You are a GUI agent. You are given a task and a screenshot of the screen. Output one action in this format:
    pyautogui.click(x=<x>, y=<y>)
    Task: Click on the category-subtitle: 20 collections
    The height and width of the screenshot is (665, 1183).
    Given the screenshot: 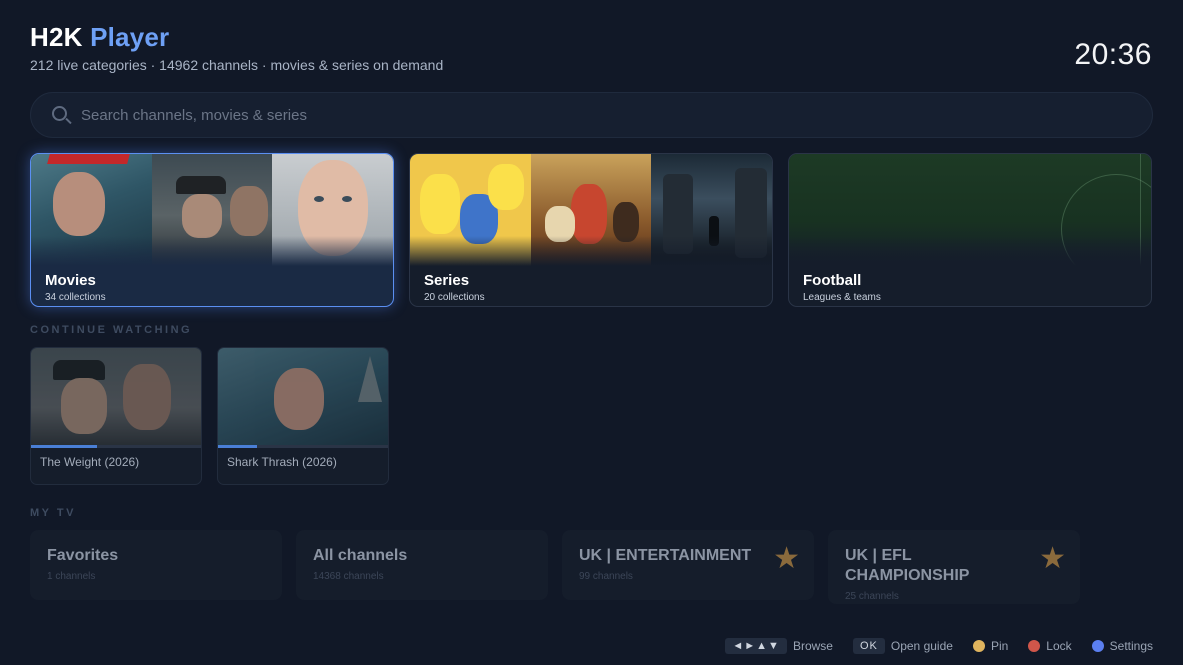 What is the action you would take?
    pyautogui.click(x=454, y=297)
    